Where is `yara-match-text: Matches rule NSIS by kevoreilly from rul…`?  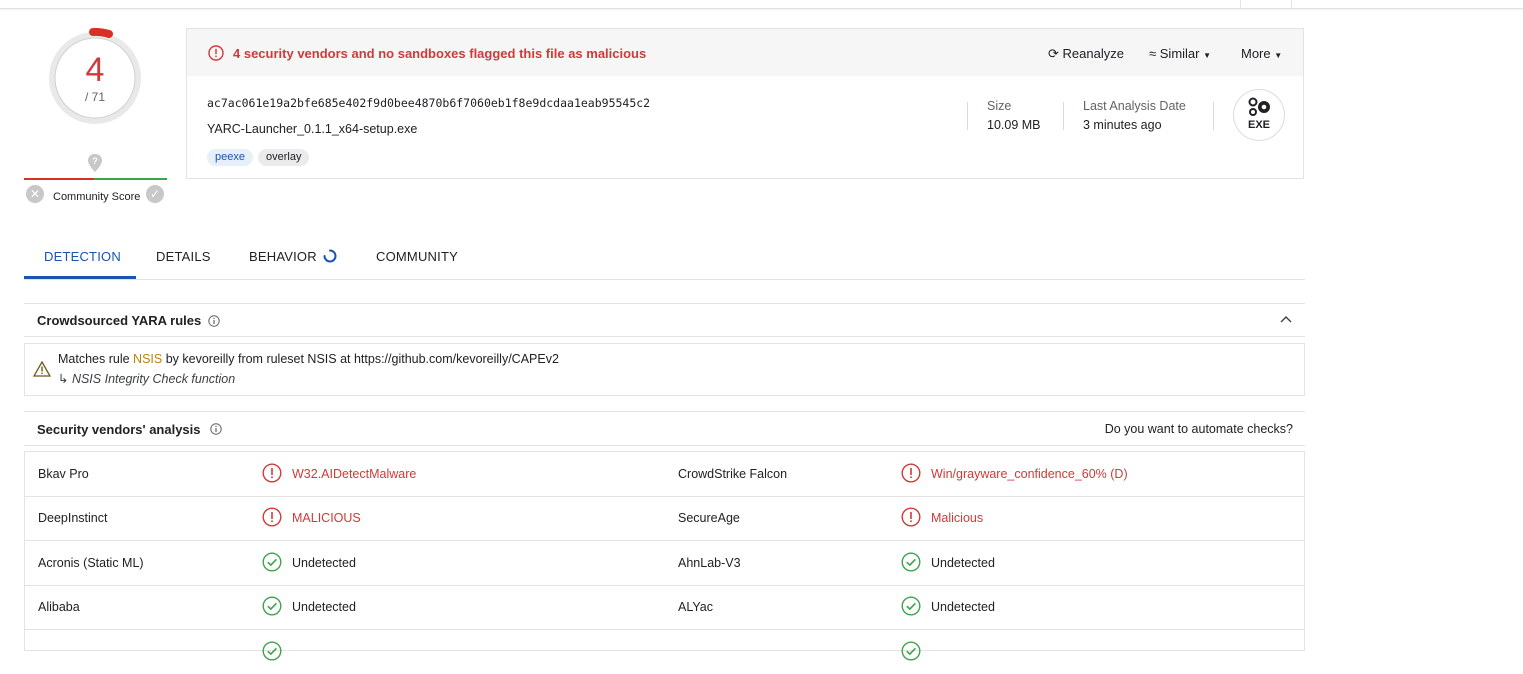 yara-match-text: Matches rule NSIS by kevoreilly from rul… is located at coordinates (308, 359).